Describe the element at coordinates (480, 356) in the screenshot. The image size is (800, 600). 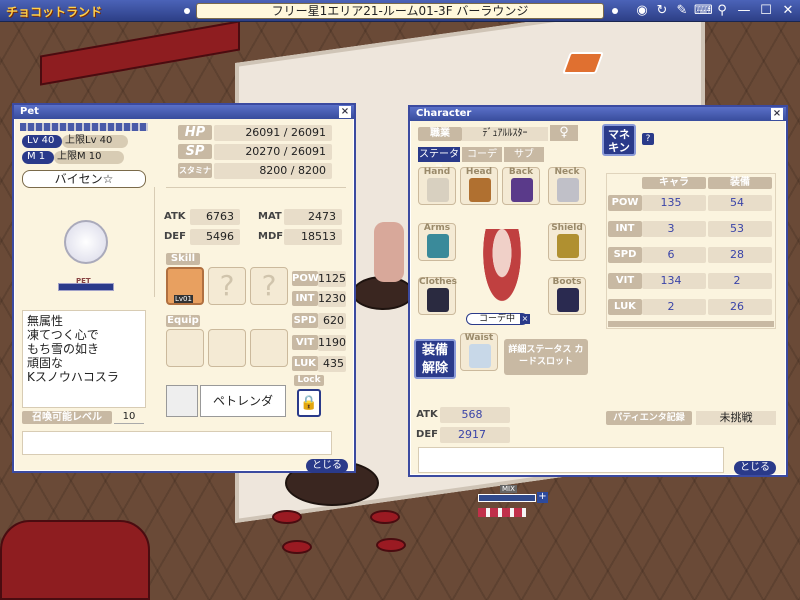
I see `belt-icon` at that location.